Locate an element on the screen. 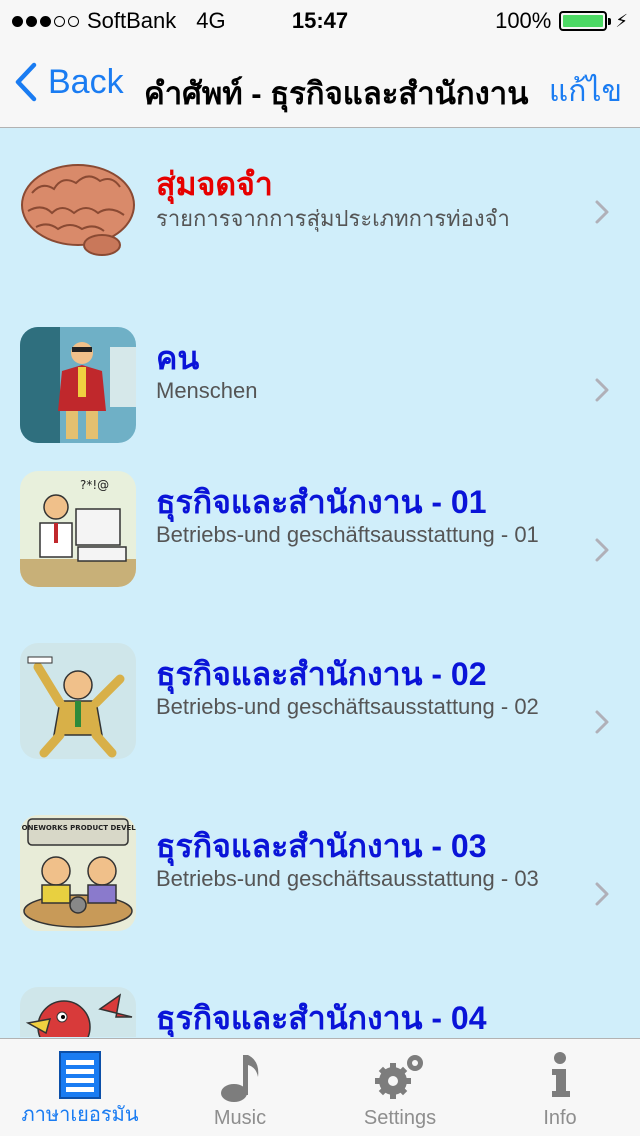 Image resolution: width=640 pixels, height=1136 pixels. chevron-left-icon is located at coordinates (26, 82).